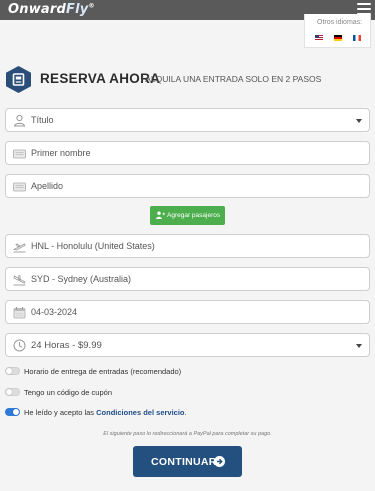 The width and height of the screenshot is (375, 491). I want to click on origin-airport-field: HNL - Honolulu (United States), so click(187, 246).